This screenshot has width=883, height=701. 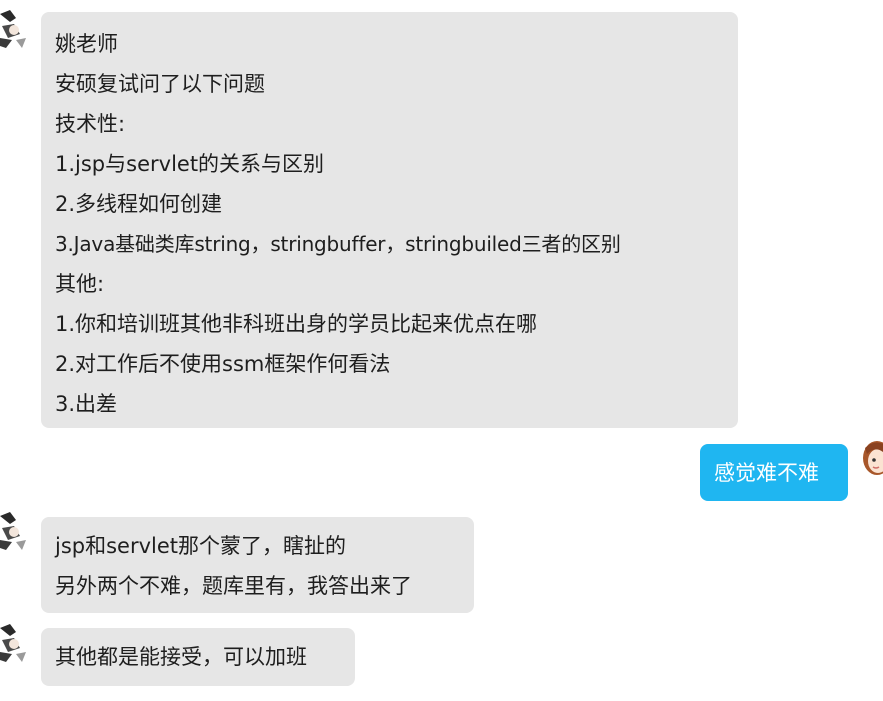 What do you see at coordinates (160, 84) in the screenshot?
I see `message-line: 安硕复试问了以下问题` at bounding box center [160, 84].